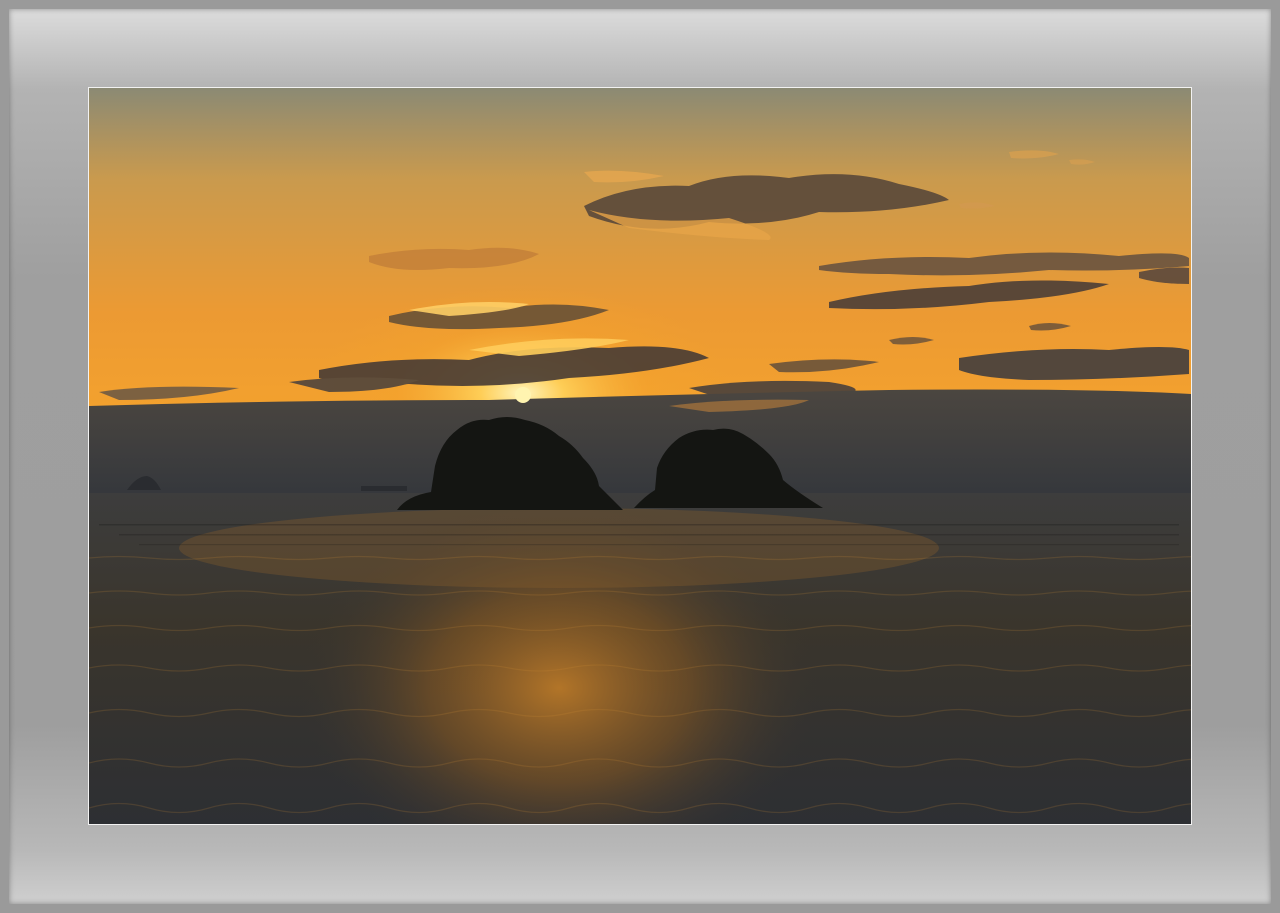 This screenshot has width=1280, height=913. I want to click on sun, so click(523, 395).